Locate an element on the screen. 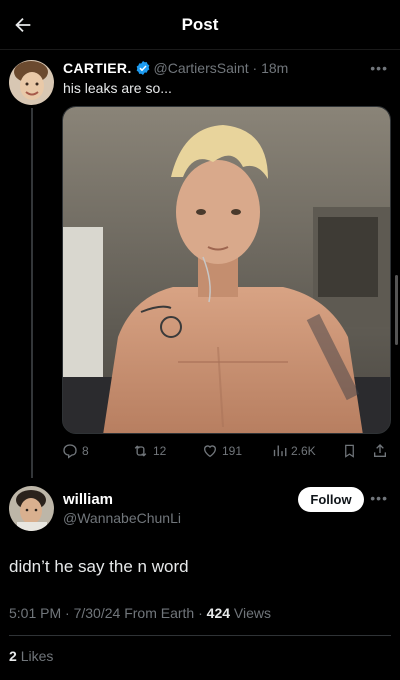 This screenshot has width=400, height=680. bookmark-button is located at coordinates (349, 451).